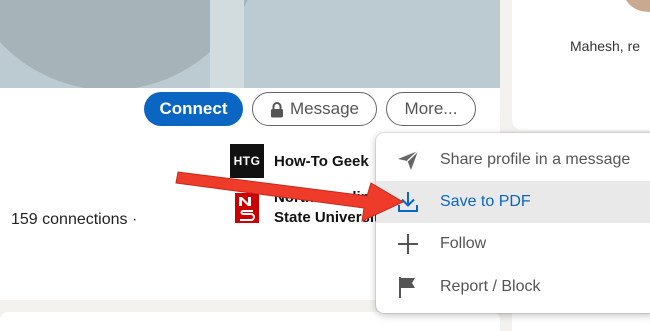  Describe the element at coordinates (408, 160) in the screenshot. I see `send-icon` at that location.